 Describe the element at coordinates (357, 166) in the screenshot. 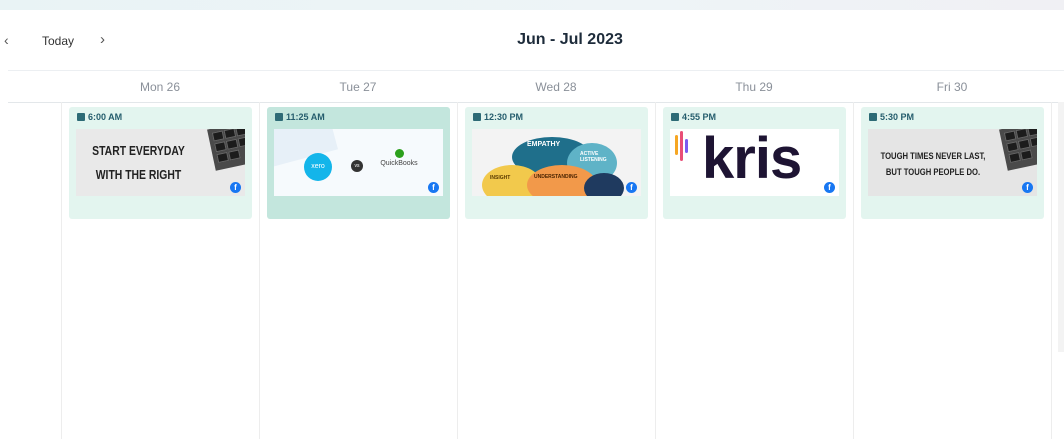

I see `vs-badge: vs` at that location.